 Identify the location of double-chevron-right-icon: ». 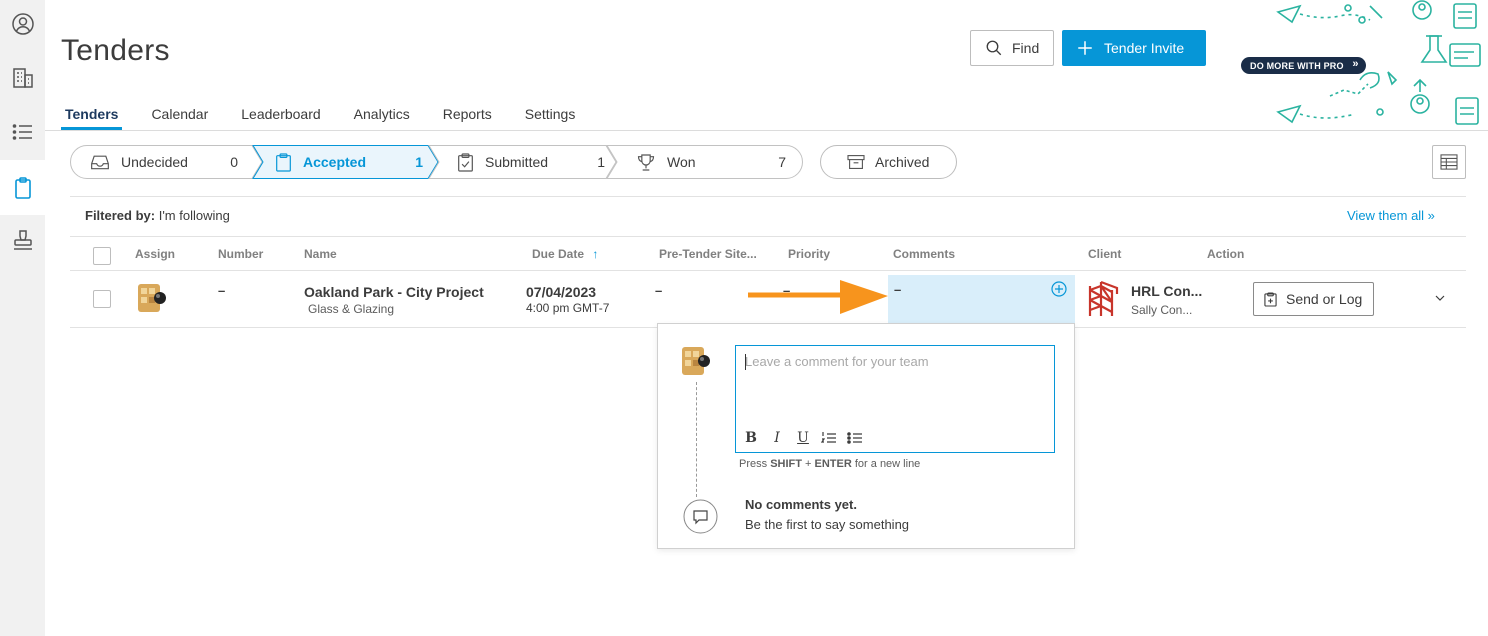
(1355, 64).